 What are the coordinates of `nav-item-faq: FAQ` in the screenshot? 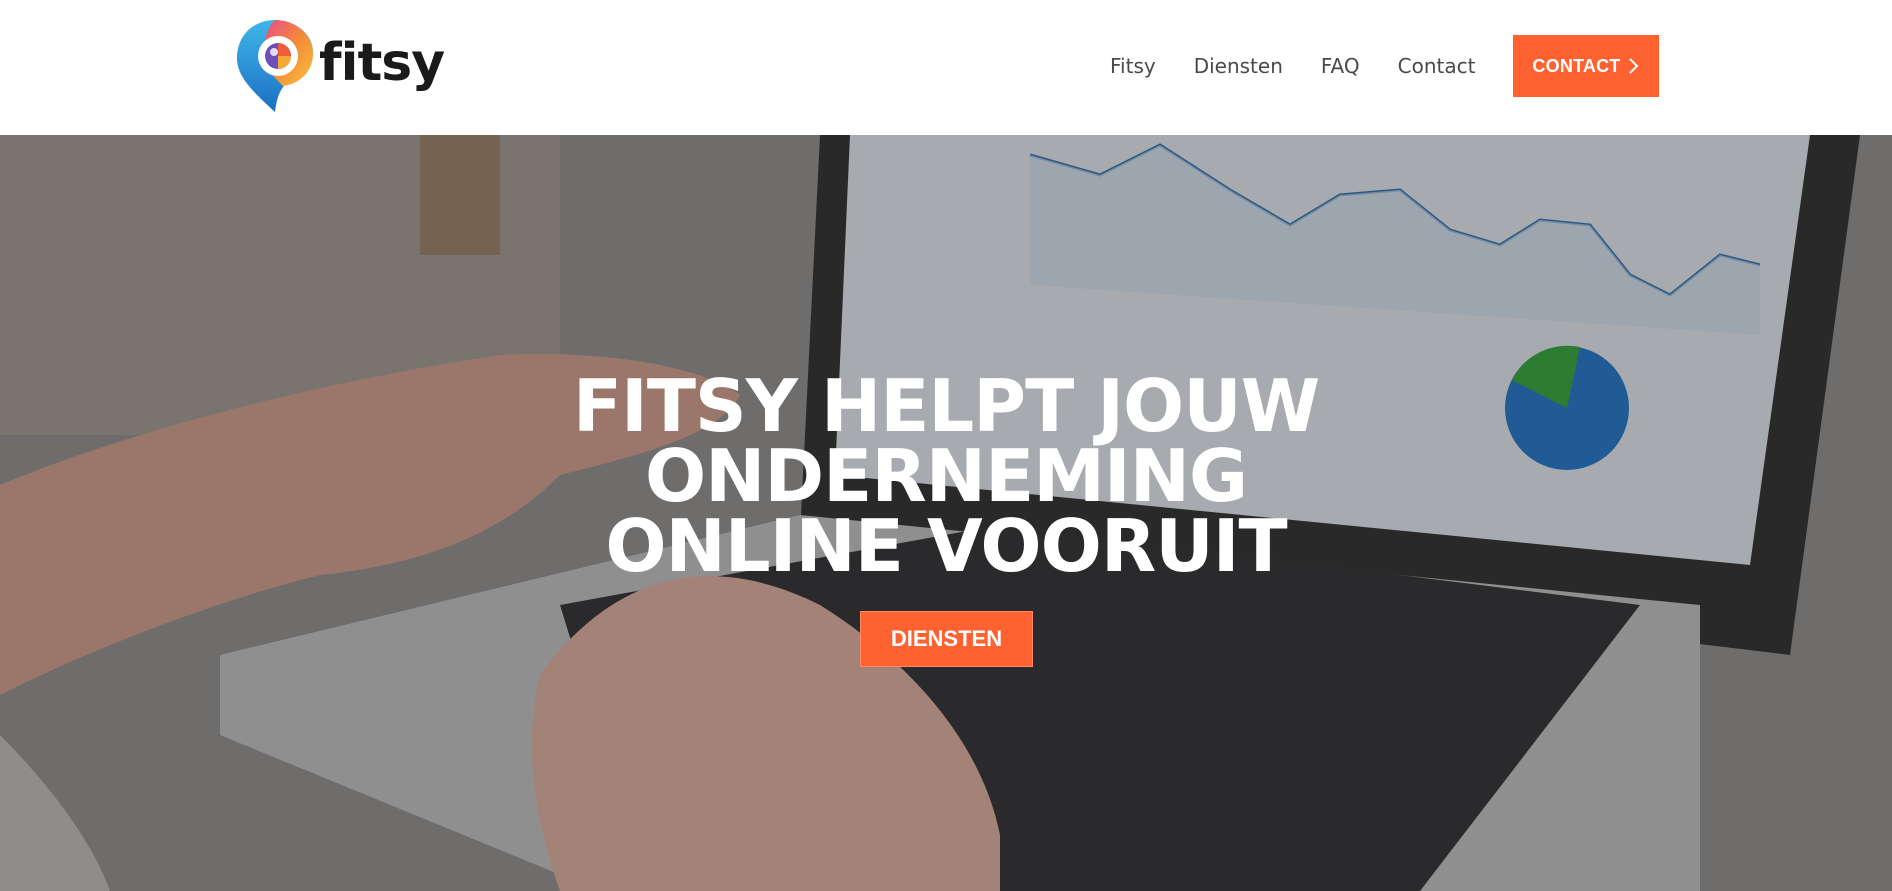 It's located at (1340, 66).